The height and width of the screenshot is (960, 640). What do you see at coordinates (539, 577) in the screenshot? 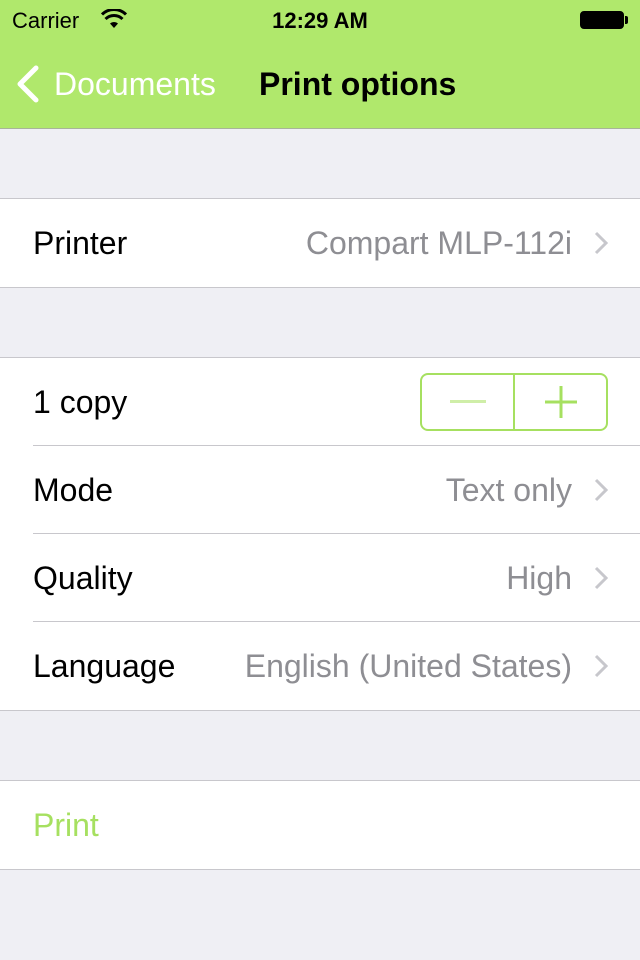
I see `quality-value: High` at bounding box center [539, 577].